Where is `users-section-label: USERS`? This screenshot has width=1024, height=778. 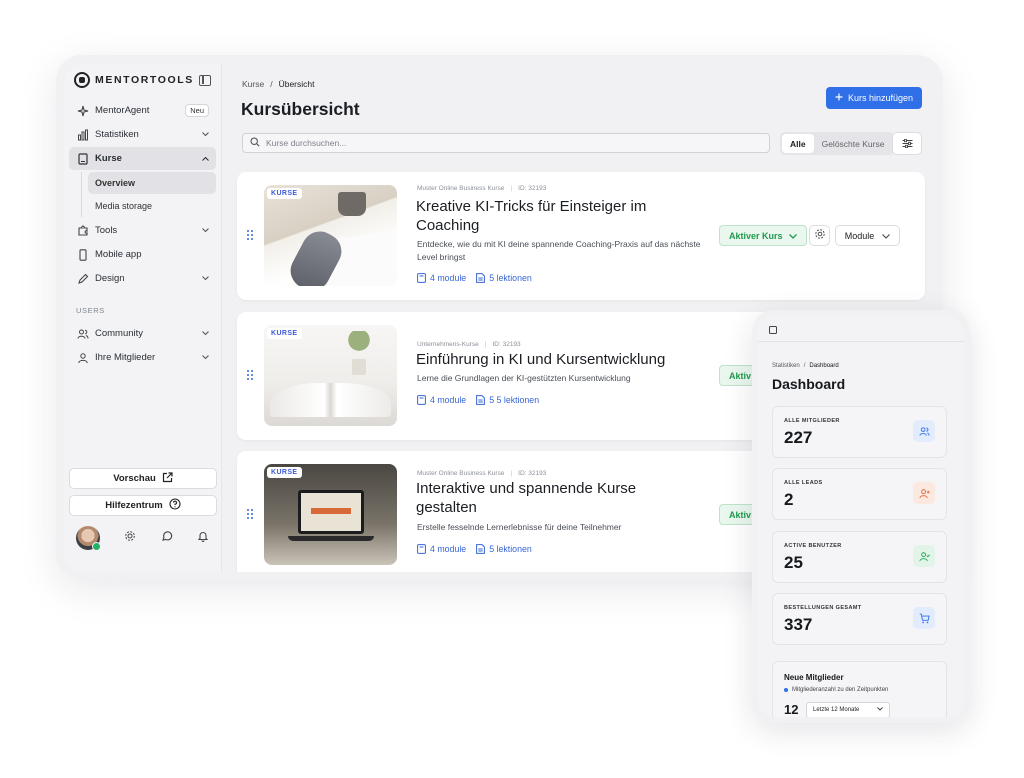 users-section-label: USERS is located at coordinates (90, 310).